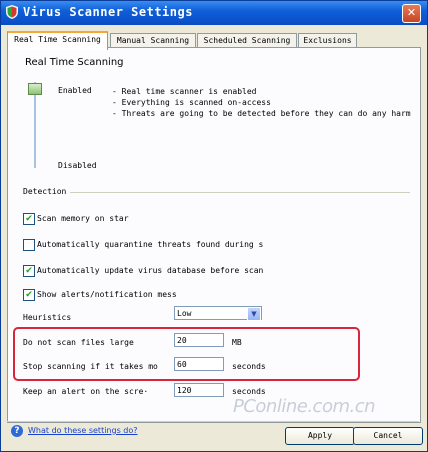  I want to click on show-alerts-label: Show alerts/notification mess, so click(107, 294).